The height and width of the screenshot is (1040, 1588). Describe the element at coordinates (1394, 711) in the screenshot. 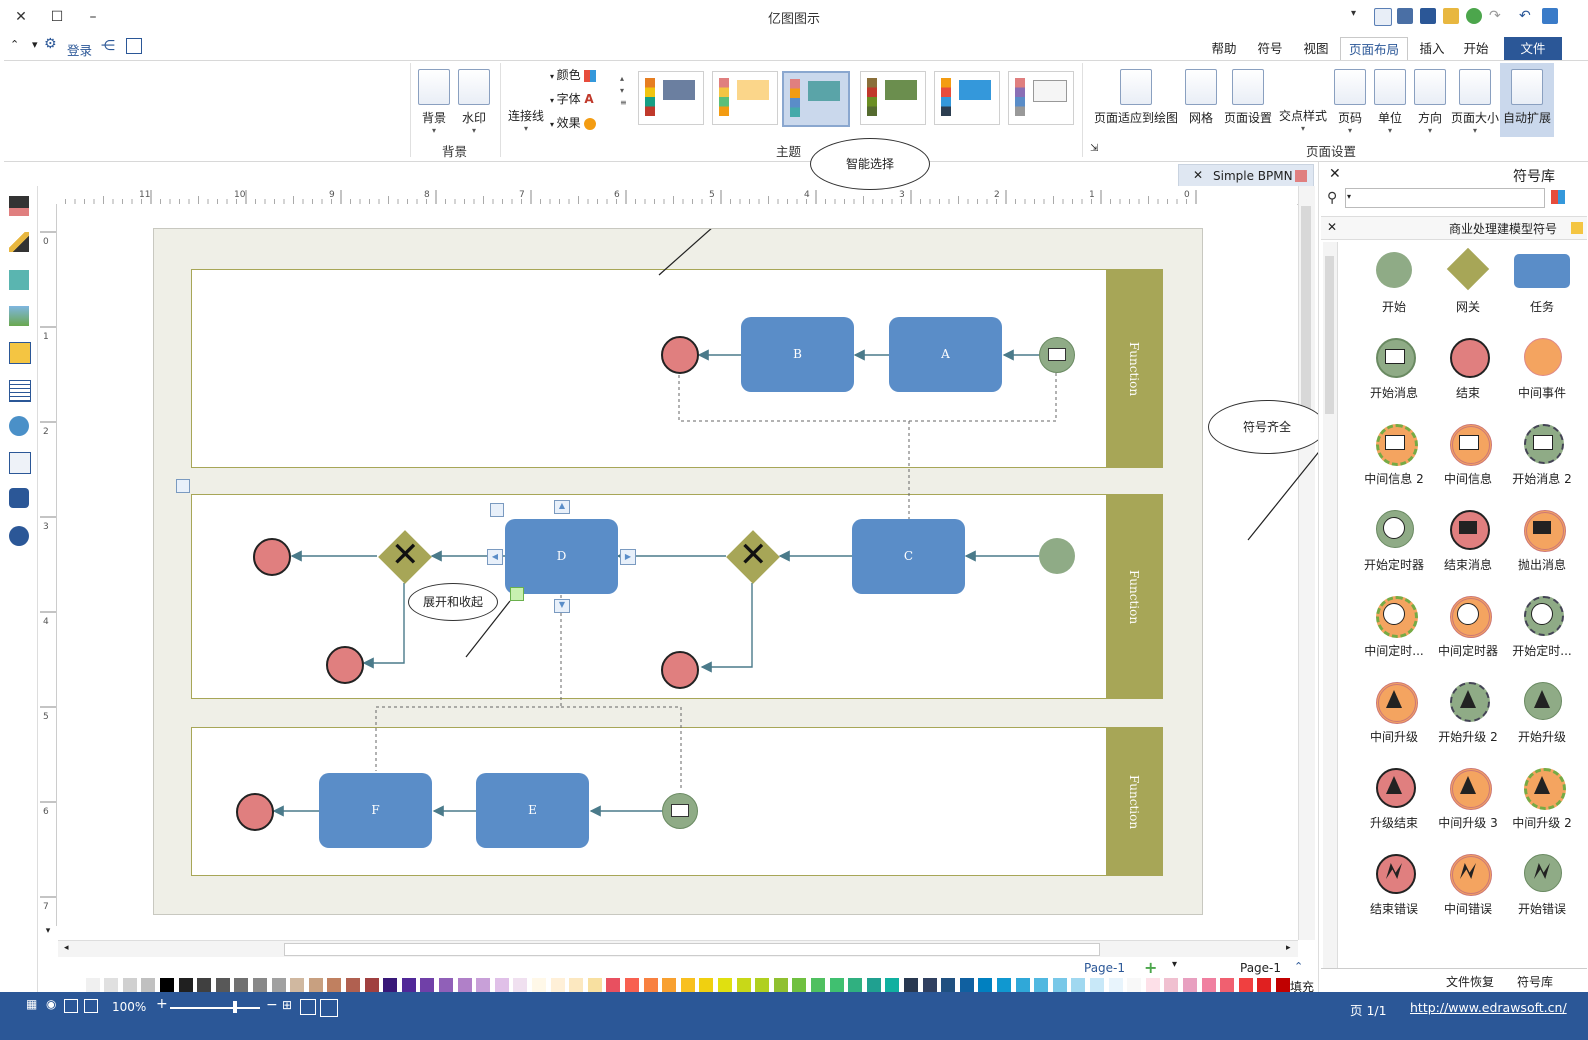

I see `symbol-intermediate-escalation: 中间升级` at that location.